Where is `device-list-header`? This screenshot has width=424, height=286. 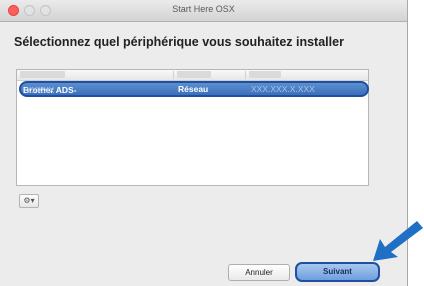 device-list-header is located at coordinates (192, 75).